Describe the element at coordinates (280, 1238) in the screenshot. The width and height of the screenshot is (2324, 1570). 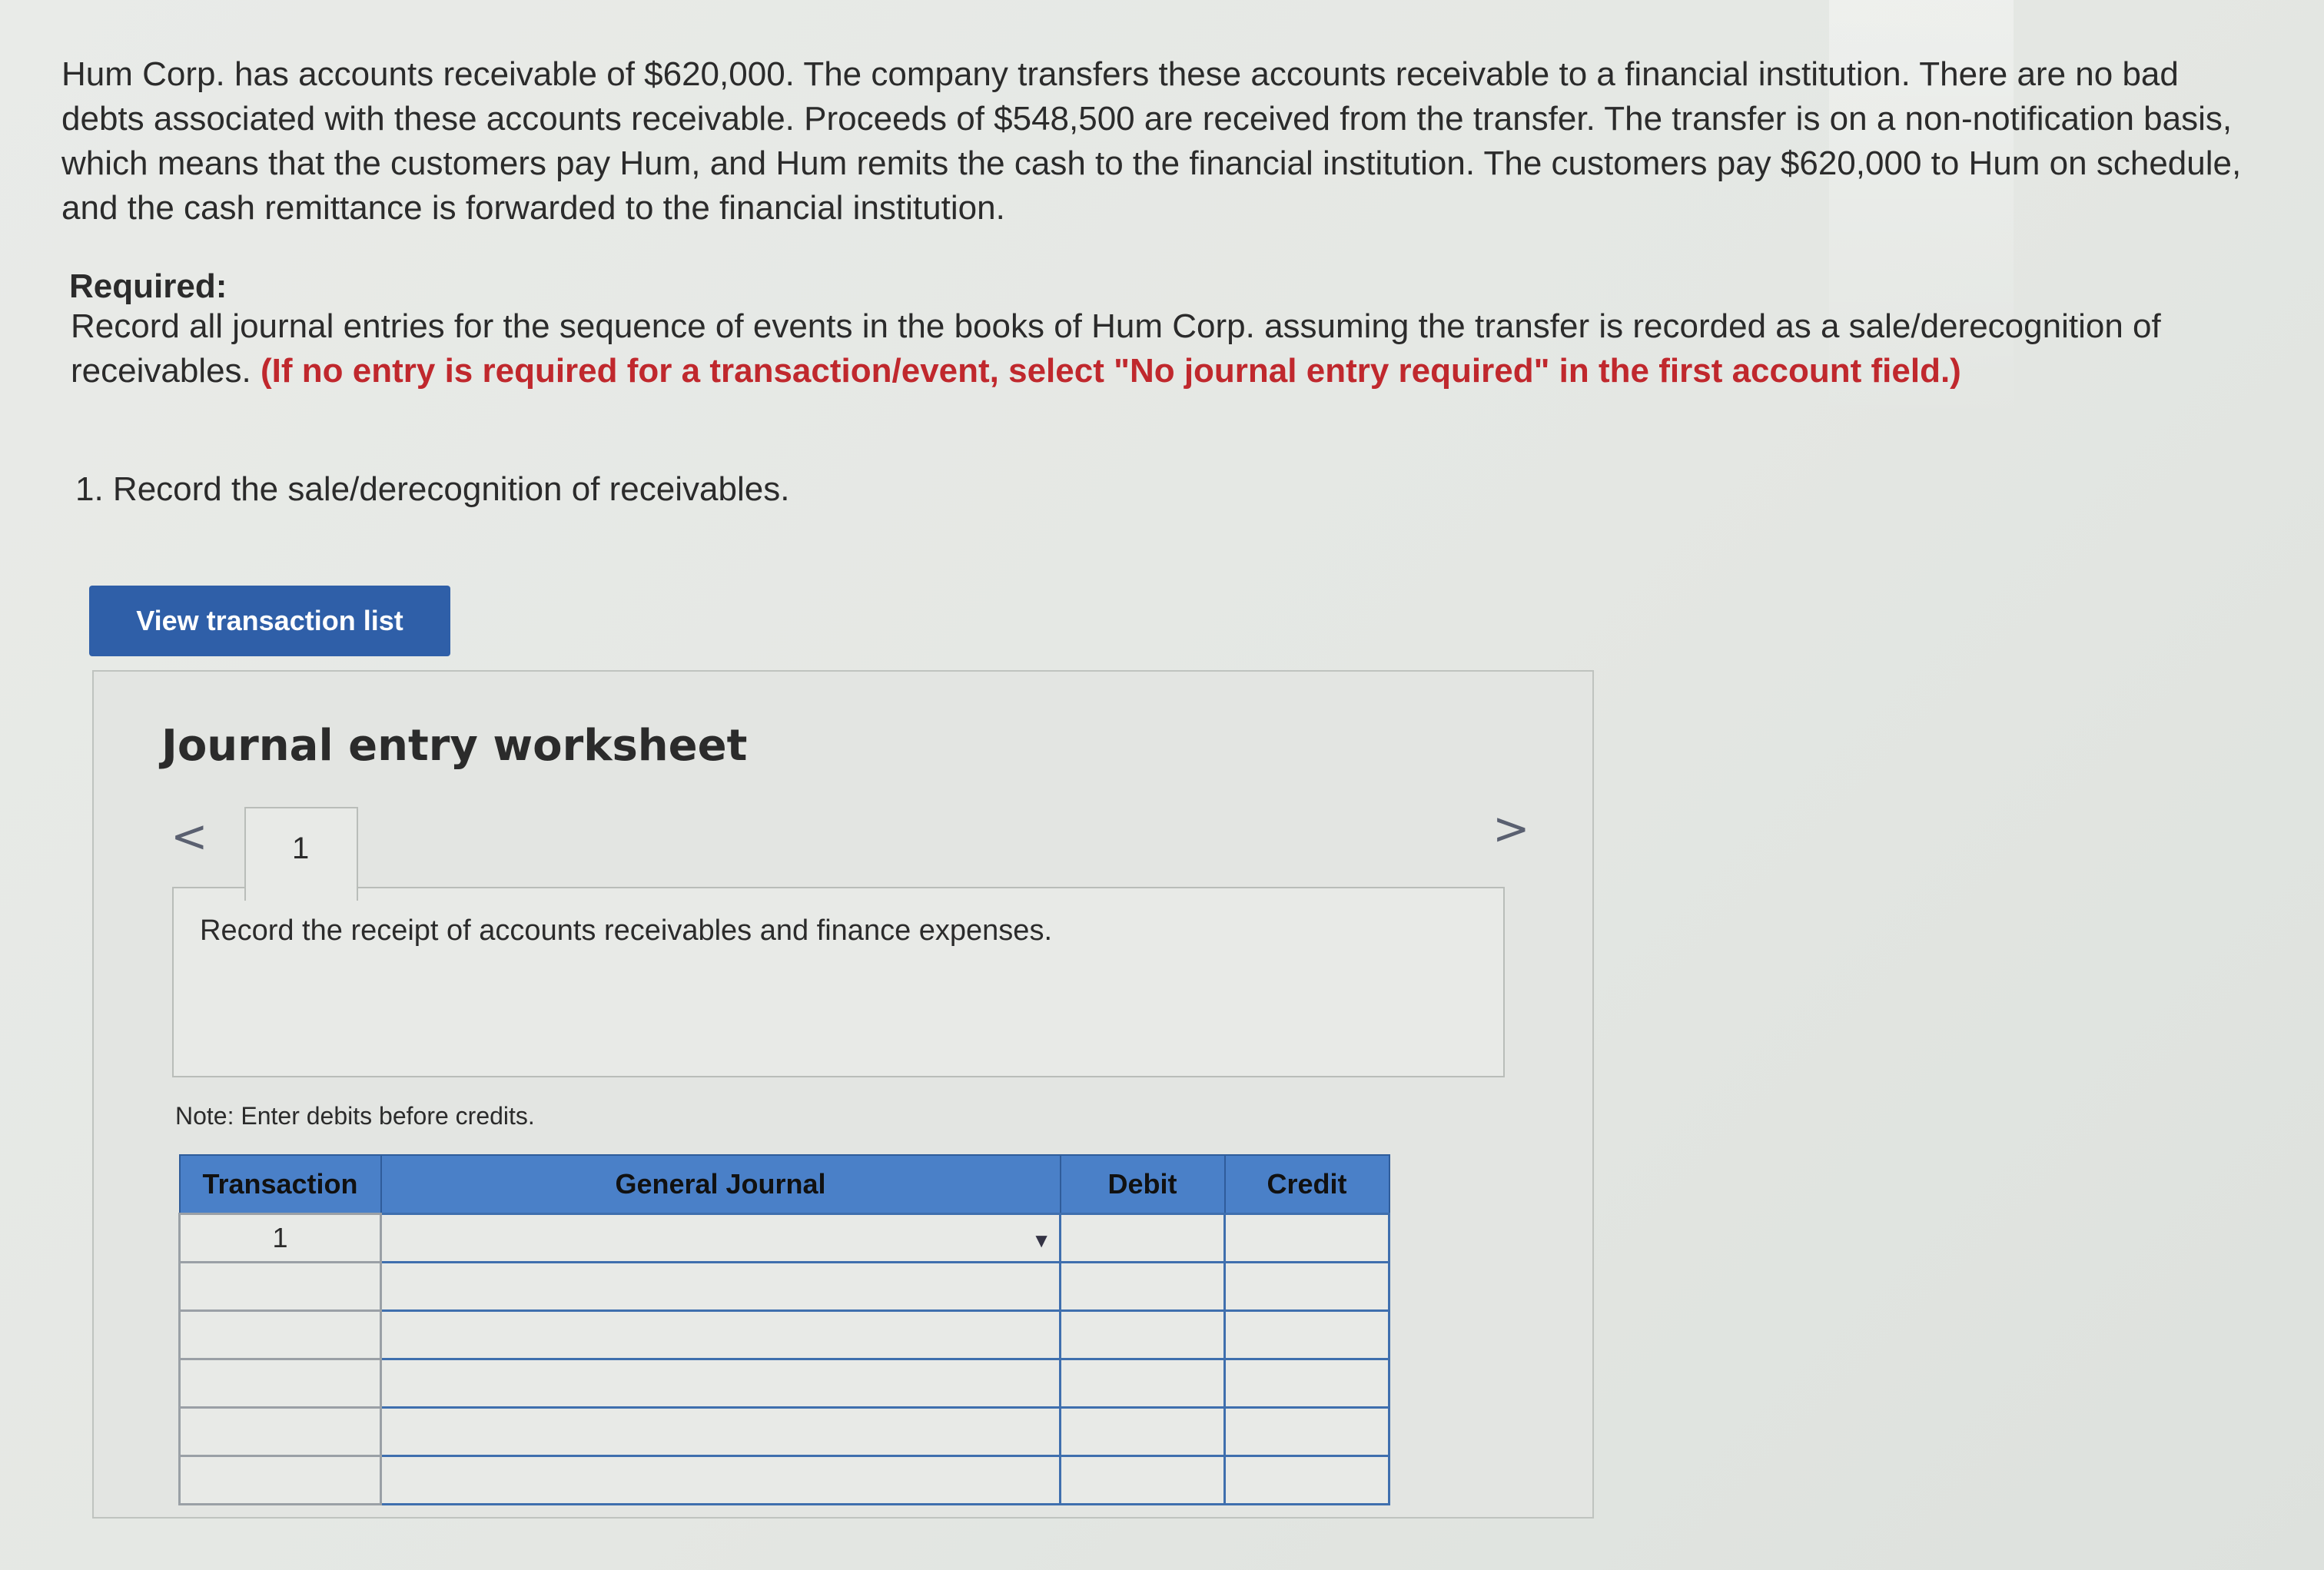
I see `transaction-cell: 1` at that location.